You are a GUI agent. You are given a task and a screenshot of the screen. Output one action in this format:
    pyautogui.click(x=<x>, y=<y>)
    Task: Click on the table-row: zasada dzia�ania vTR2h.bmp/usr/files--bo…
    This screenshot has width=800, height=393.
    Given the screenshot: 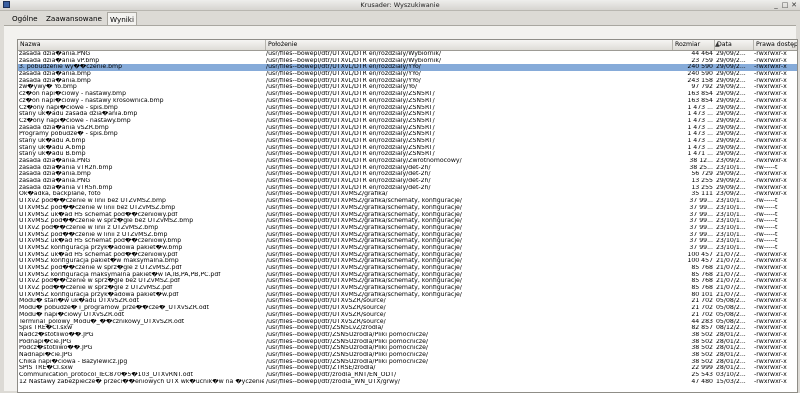 What is the action you would take?
    pyautogui.click(x=407, y=168)
    